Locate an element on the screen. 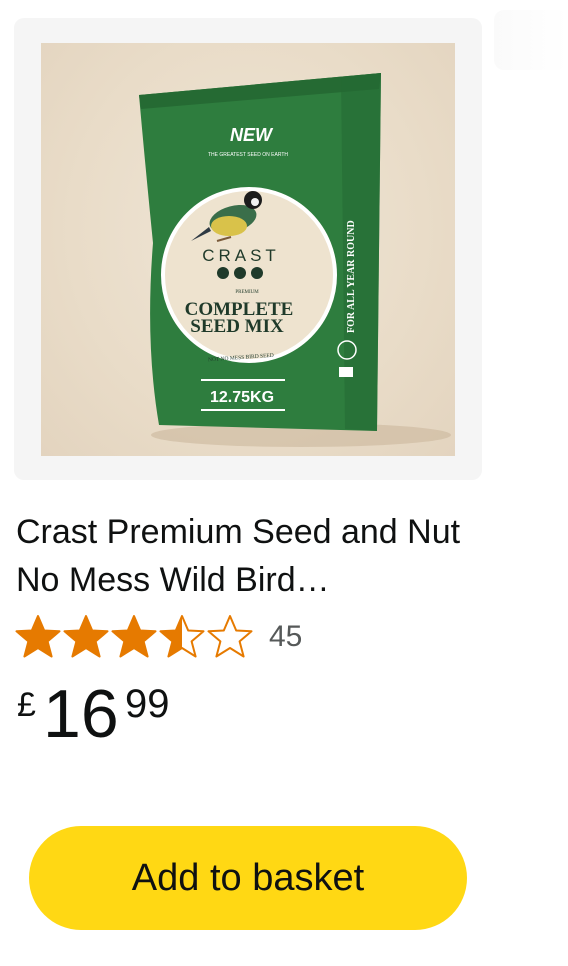 This screenshot has width=568, height=966. star-rating is located at coordinates (134, 637).